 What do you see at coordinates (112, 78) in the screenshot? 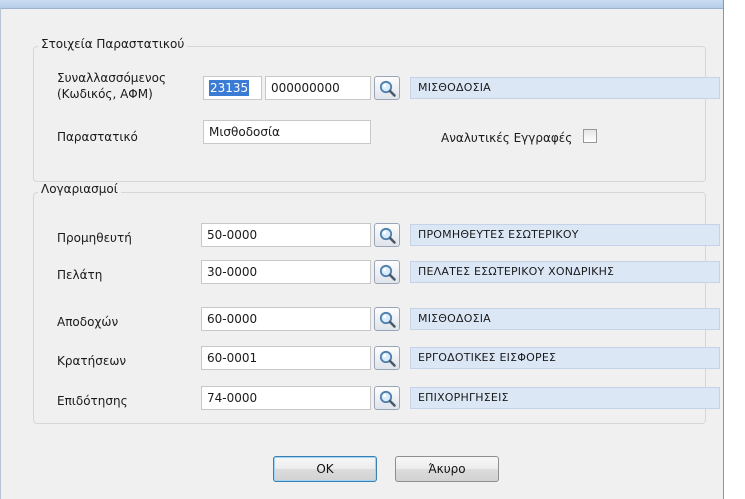
I see `party-label-line1: Συναλλασσόμενος` at bounding box center [112, 78].